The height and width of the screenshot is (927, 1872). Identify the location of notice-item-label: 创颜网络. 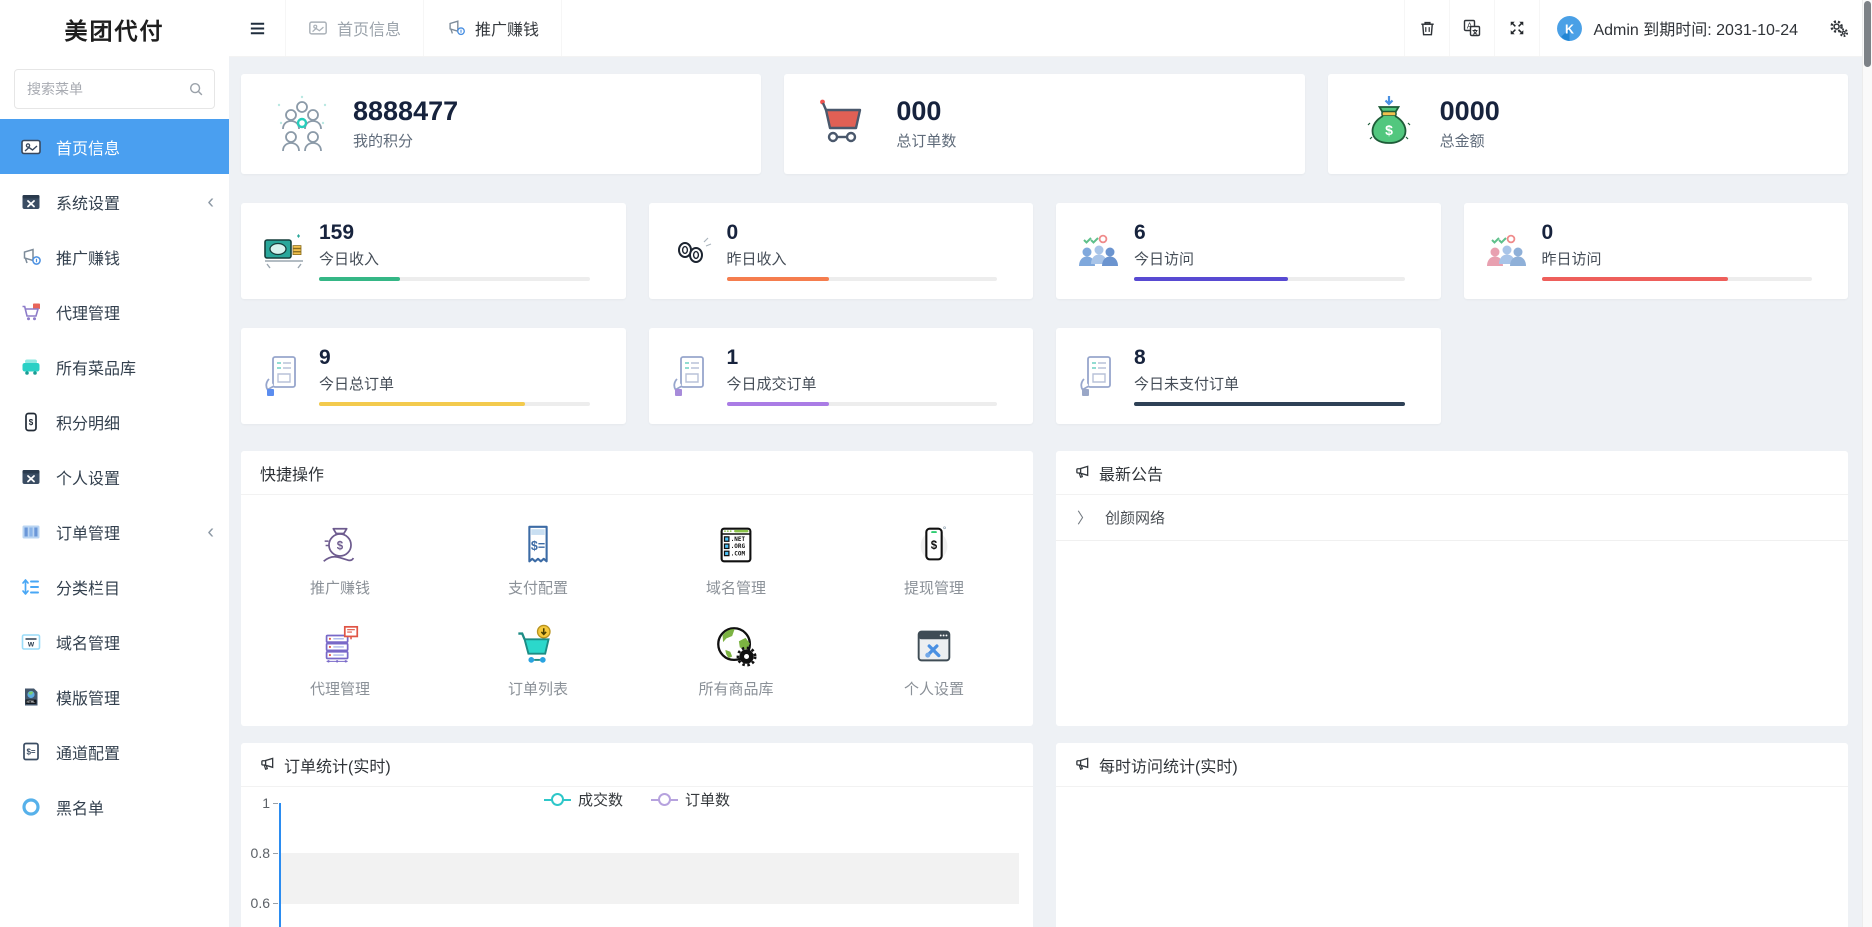
(1135, 518).